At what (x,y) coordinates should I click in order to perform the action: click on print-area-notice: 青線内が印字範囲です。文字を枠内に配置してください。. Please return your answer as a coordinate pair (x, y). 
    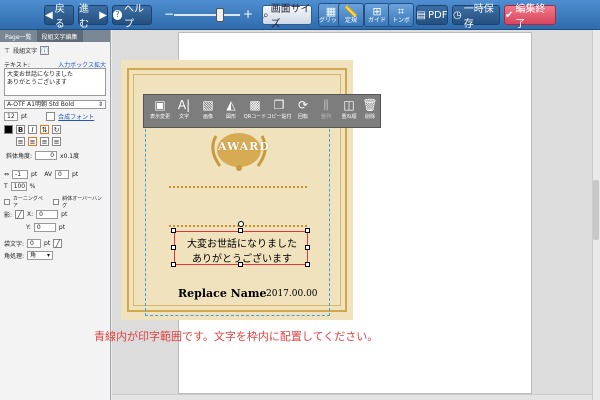
    Looking at the image, I should click on (236, 336).